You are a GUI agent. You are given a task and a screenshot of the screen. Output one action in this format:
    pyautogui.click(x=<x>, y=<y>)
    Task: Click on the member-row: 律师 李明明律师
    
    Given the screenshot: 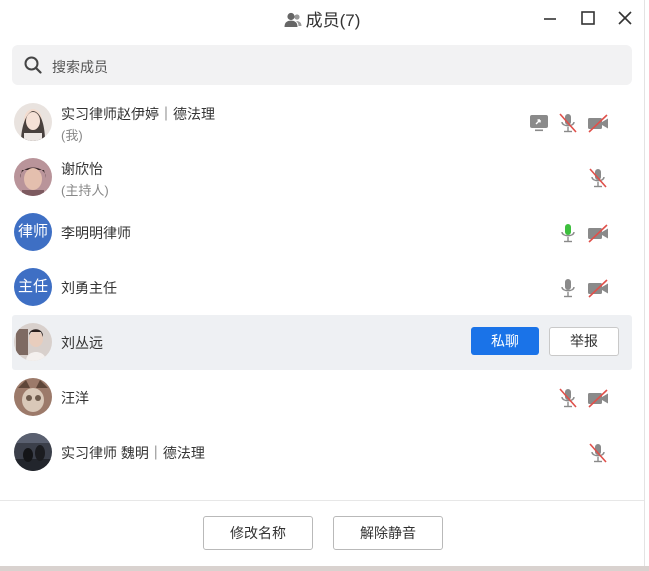 What is the action you would take?
    pyautogui.click(x=322, y=232)
    